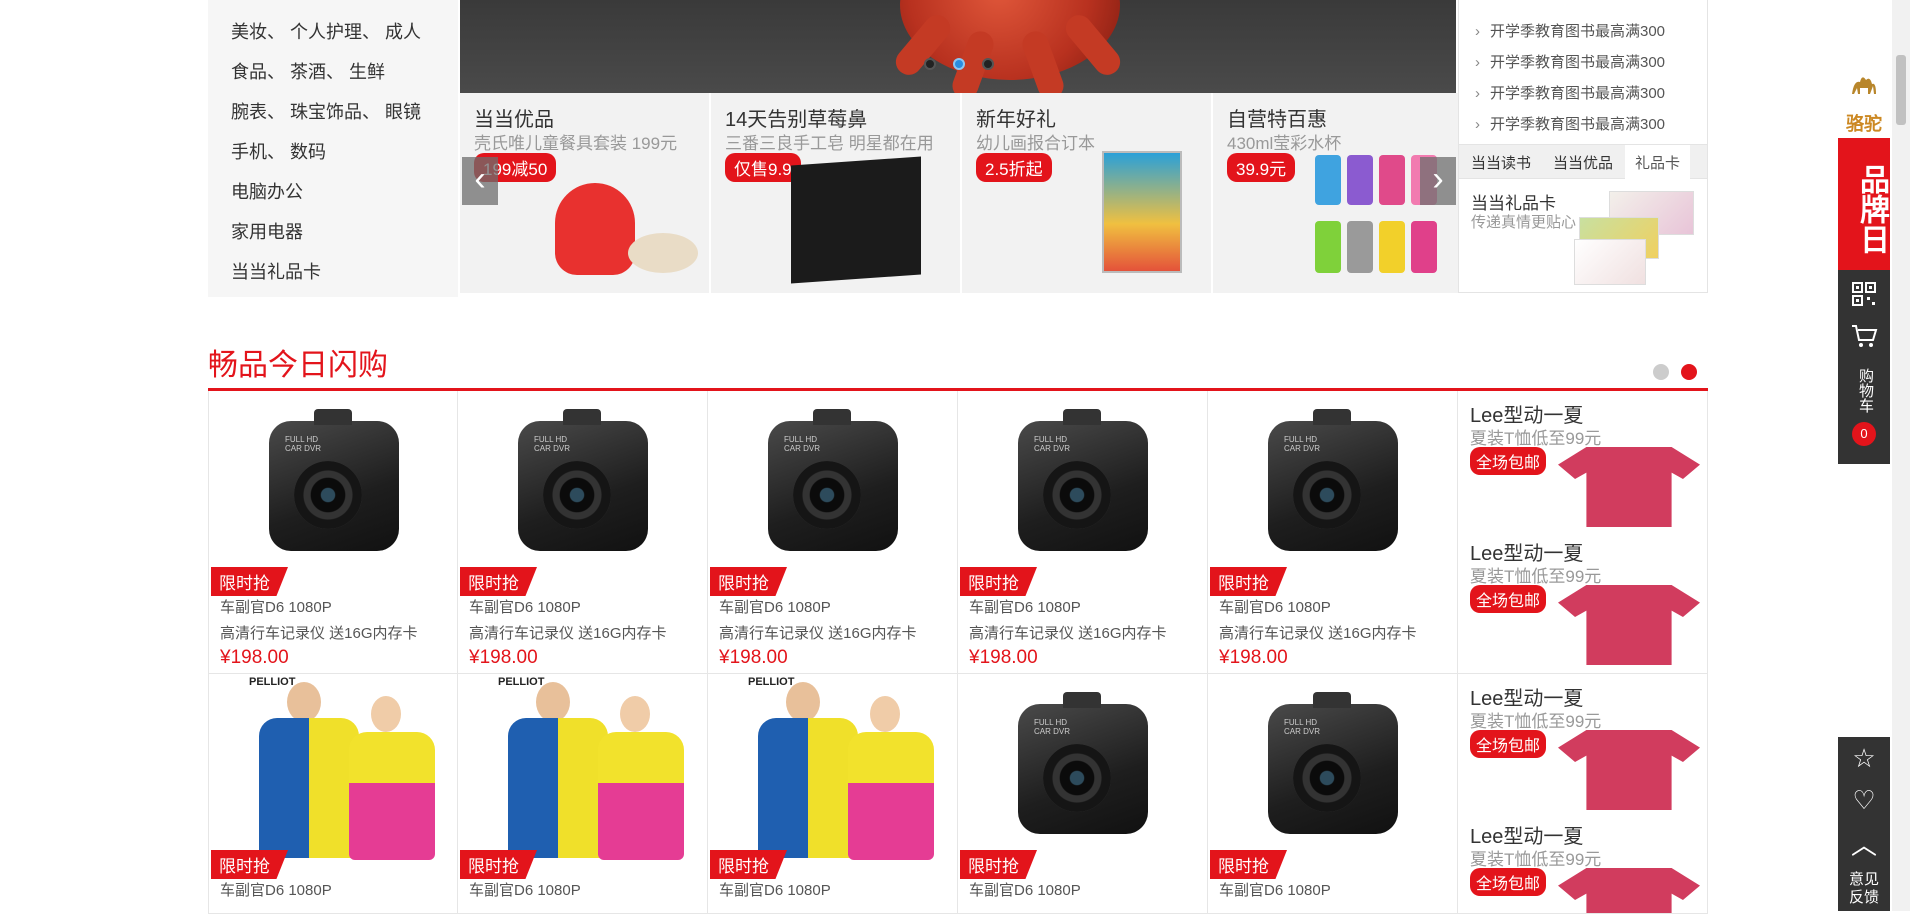 The height and width of the screenshot is (914, 1910). Describe the element at coordinates (1261, 167) in the screenshot. I see `promo-badge: 39.9元` at that location.